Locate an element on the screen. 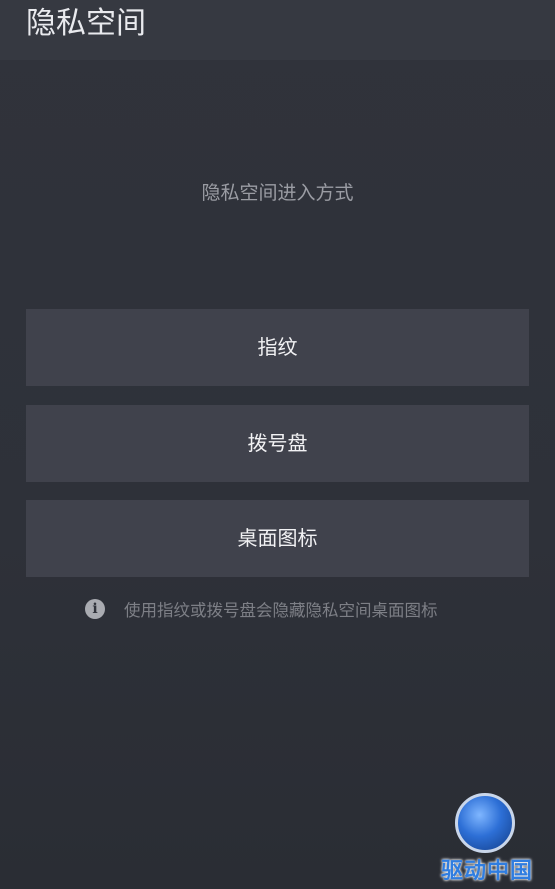  watermark-text: 驱动中国 is located at coordinates (486, 871).